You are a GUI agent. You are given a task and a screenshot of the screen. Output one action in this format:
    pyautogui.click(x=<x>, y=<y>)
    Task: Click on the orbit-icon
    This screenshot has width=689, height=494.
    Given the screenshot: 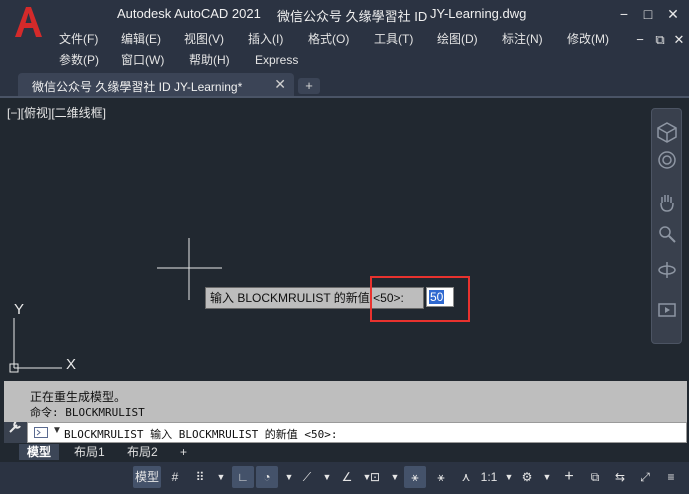 What is the action you would take?
    pyautogui.click(x=667, y=270)
    